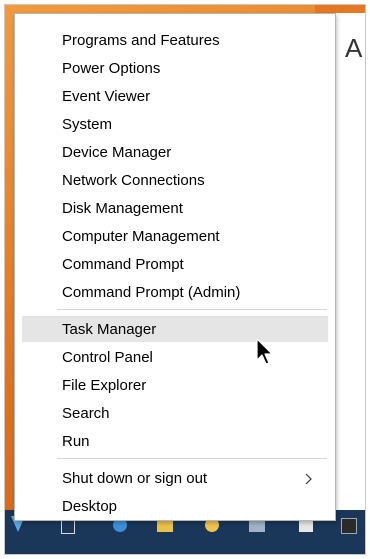  What do you see at coordinates (175, 413) in the screenshot?
I see `menu-item-search: Search` at bounding box center [175, 413].